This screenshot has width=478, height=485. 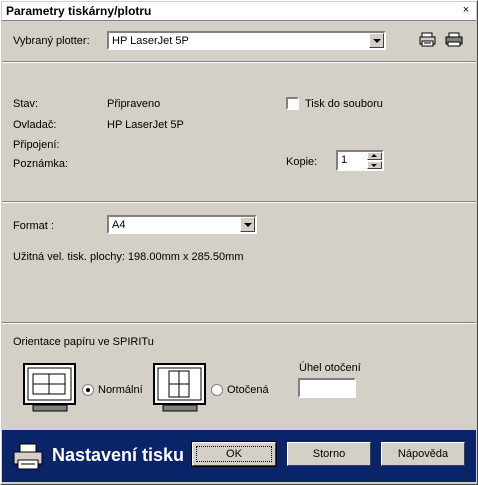 What do you see at coordinates (41, 164) in the screenshot?
I see `poznamka-label: Poznámka:` at bounding box center [41, 164].